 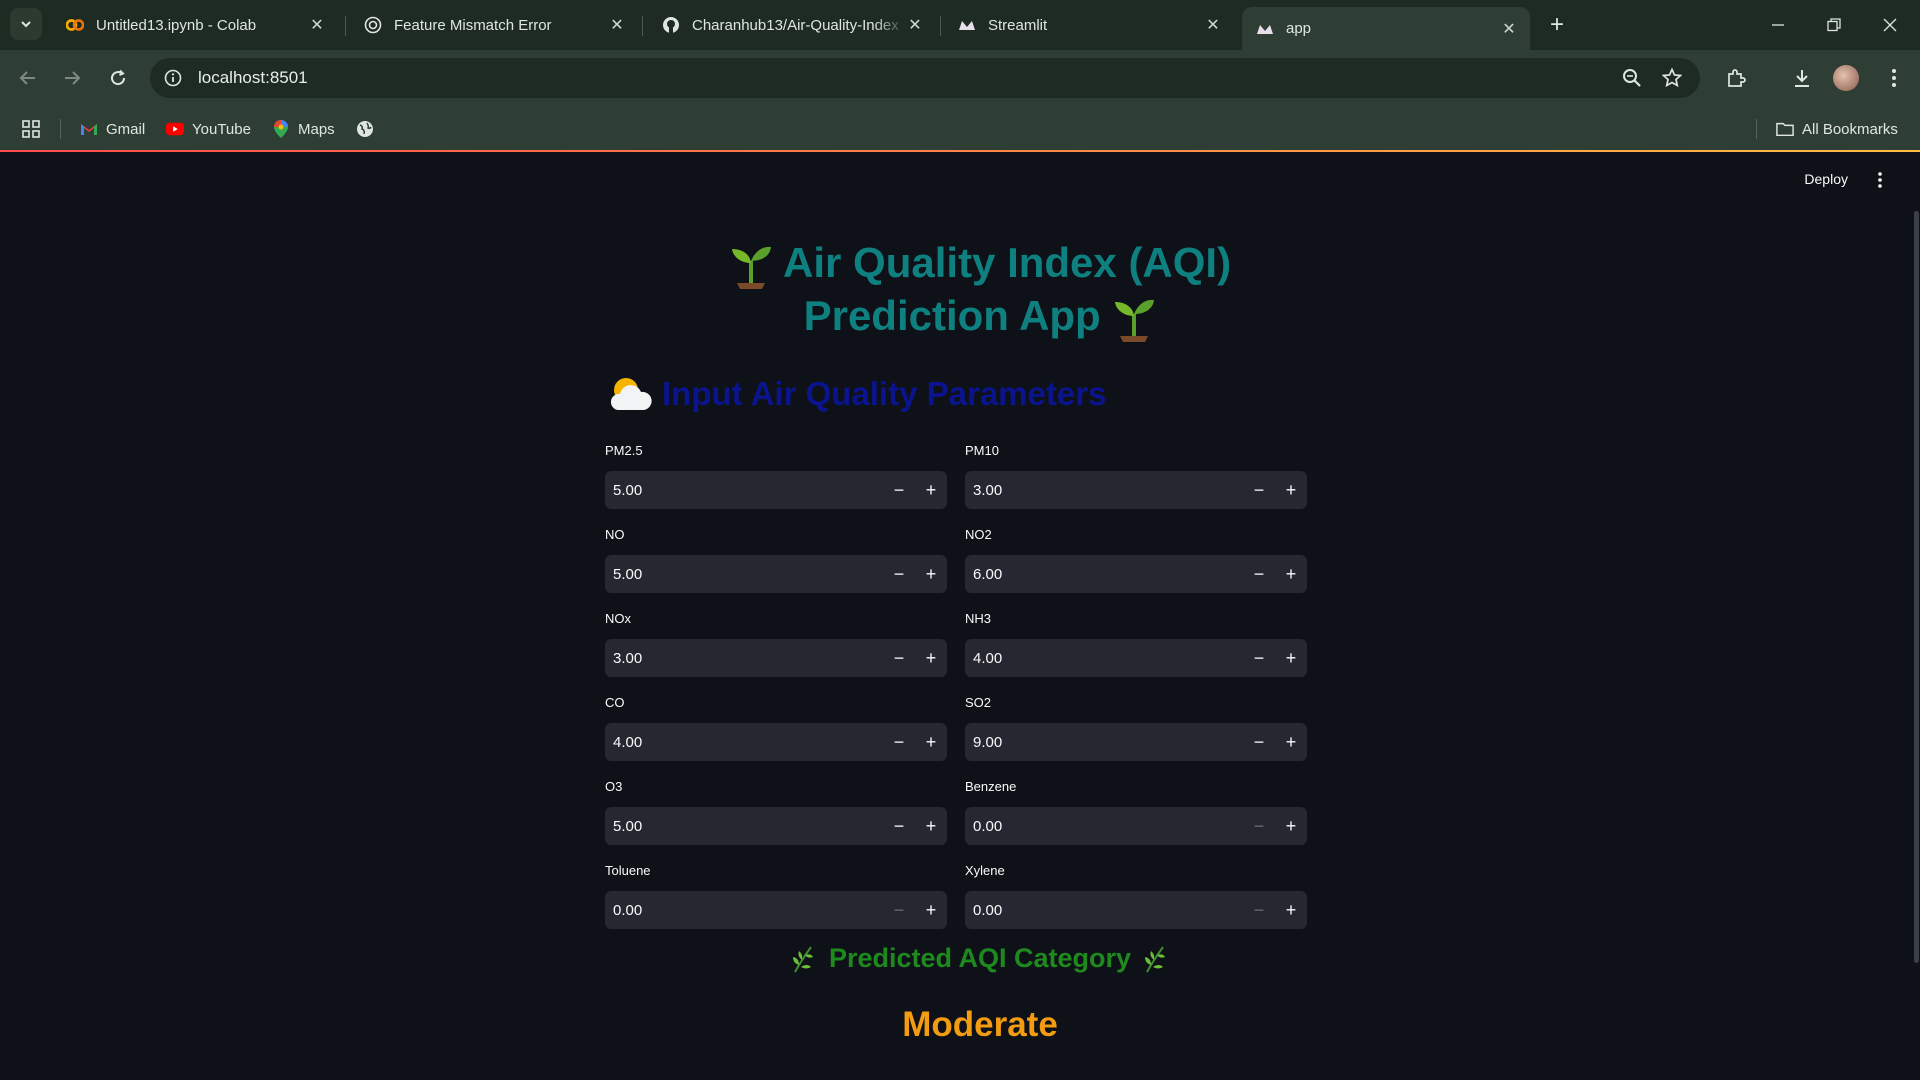 I want to click on tab-streamlit: Streamlit ✕, so click(x=1089, y=25).